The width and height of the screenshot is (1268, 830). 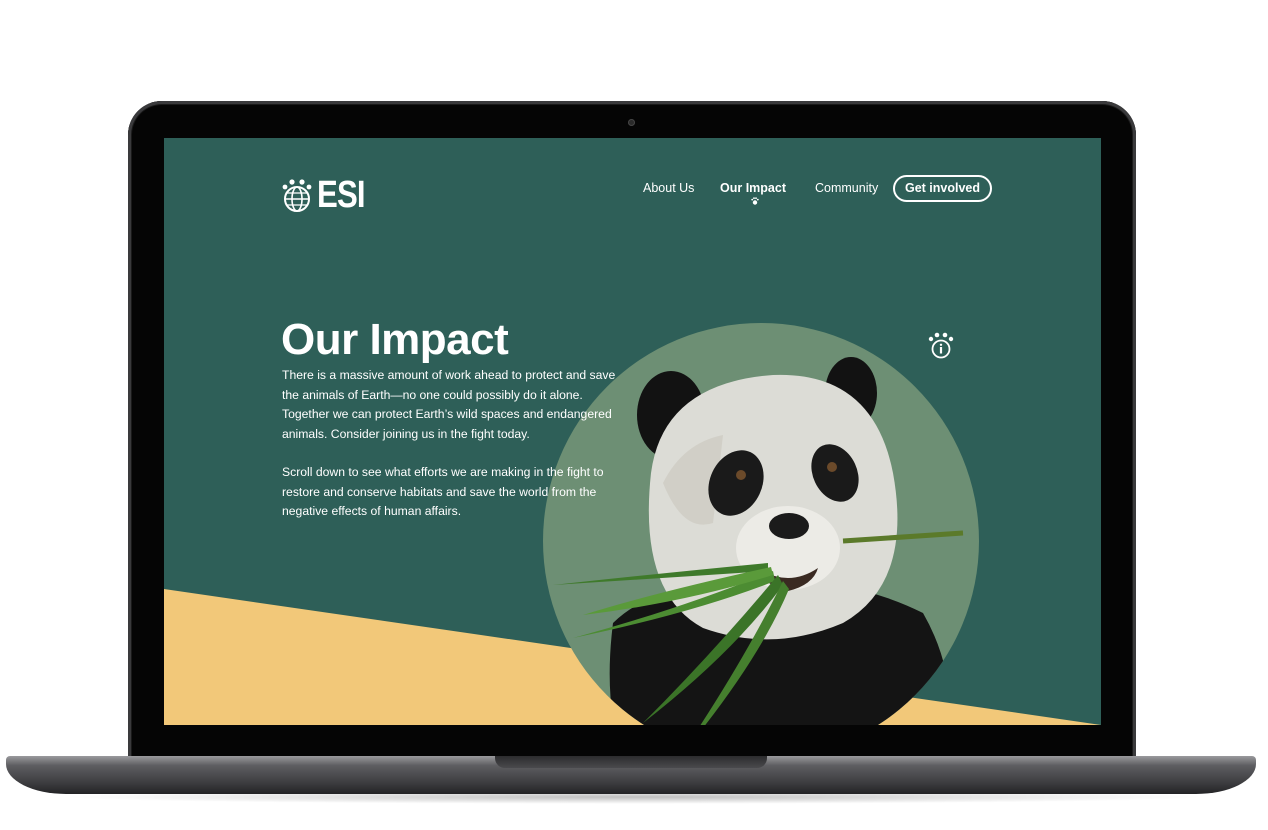 I want to click on laptop-notch, so click(x=631, y=762).